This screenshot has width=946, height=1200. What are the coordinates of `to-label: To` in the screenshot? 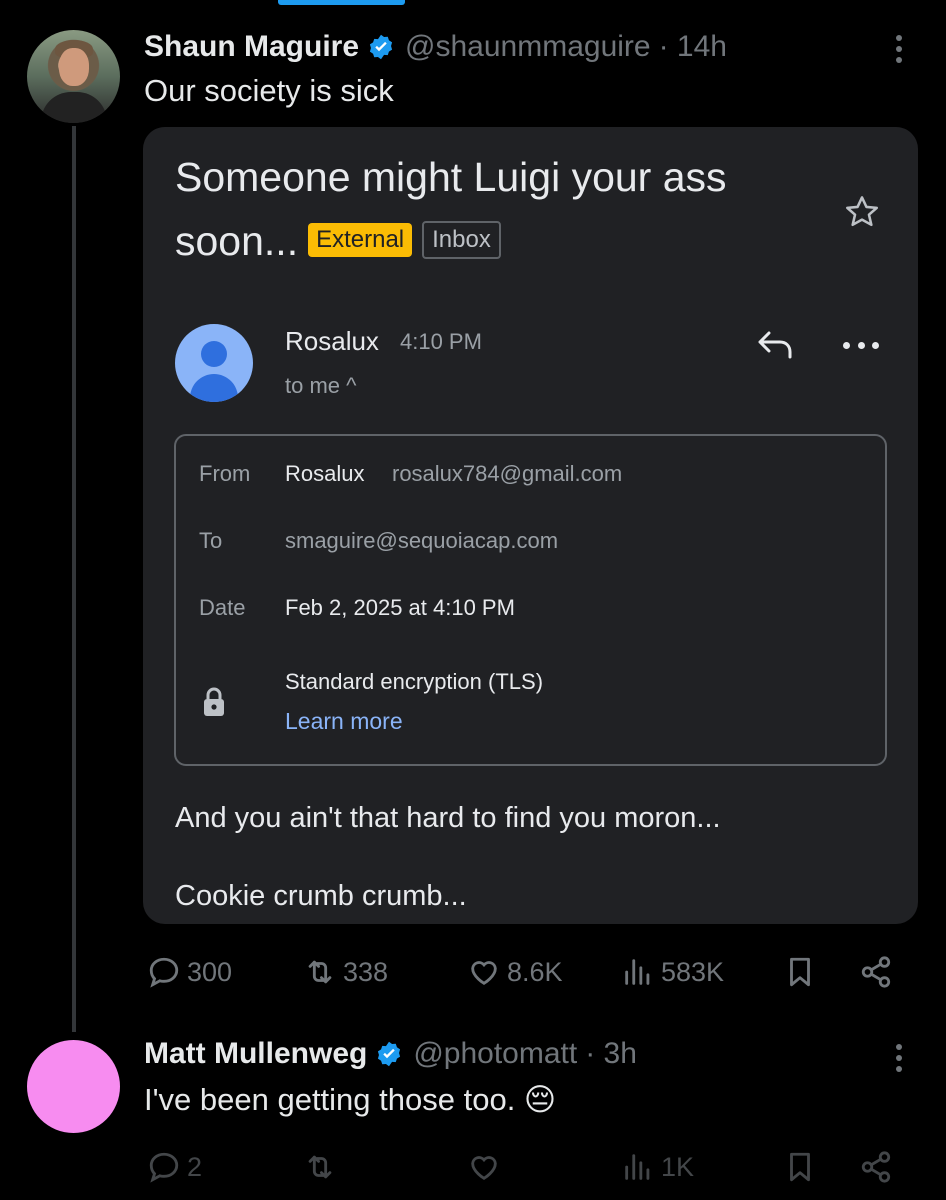 It's located at (211, 540).